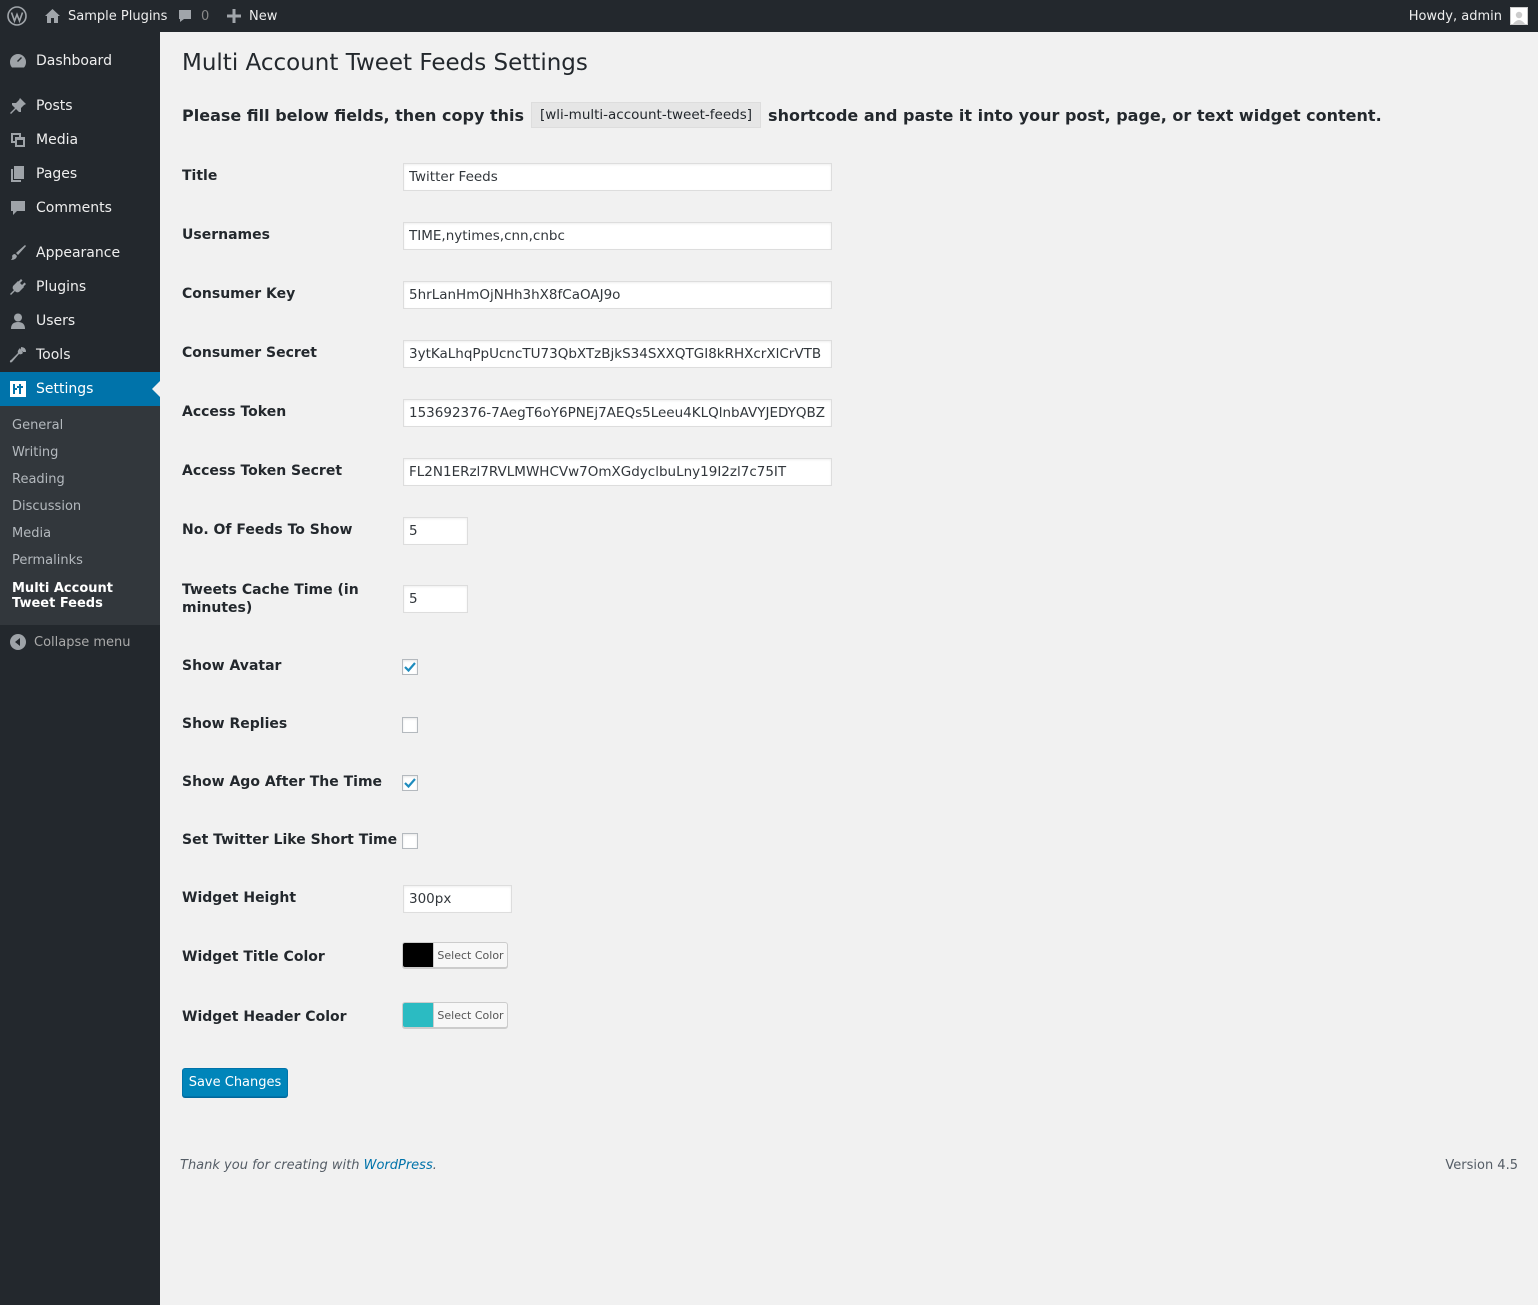 This screenshot has height=1305, width=1538. I want to click on sidebar-label: Comments, so click(74, 208).